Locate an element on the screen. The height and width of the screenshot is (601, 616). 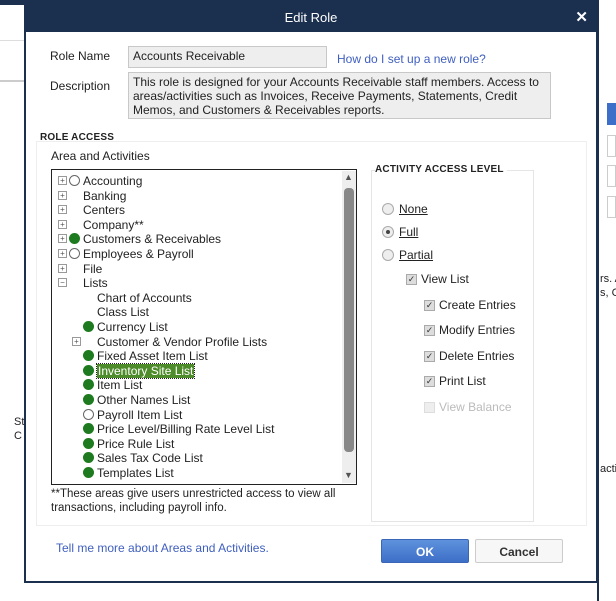
radio-full is located at coordinates (388, 232).